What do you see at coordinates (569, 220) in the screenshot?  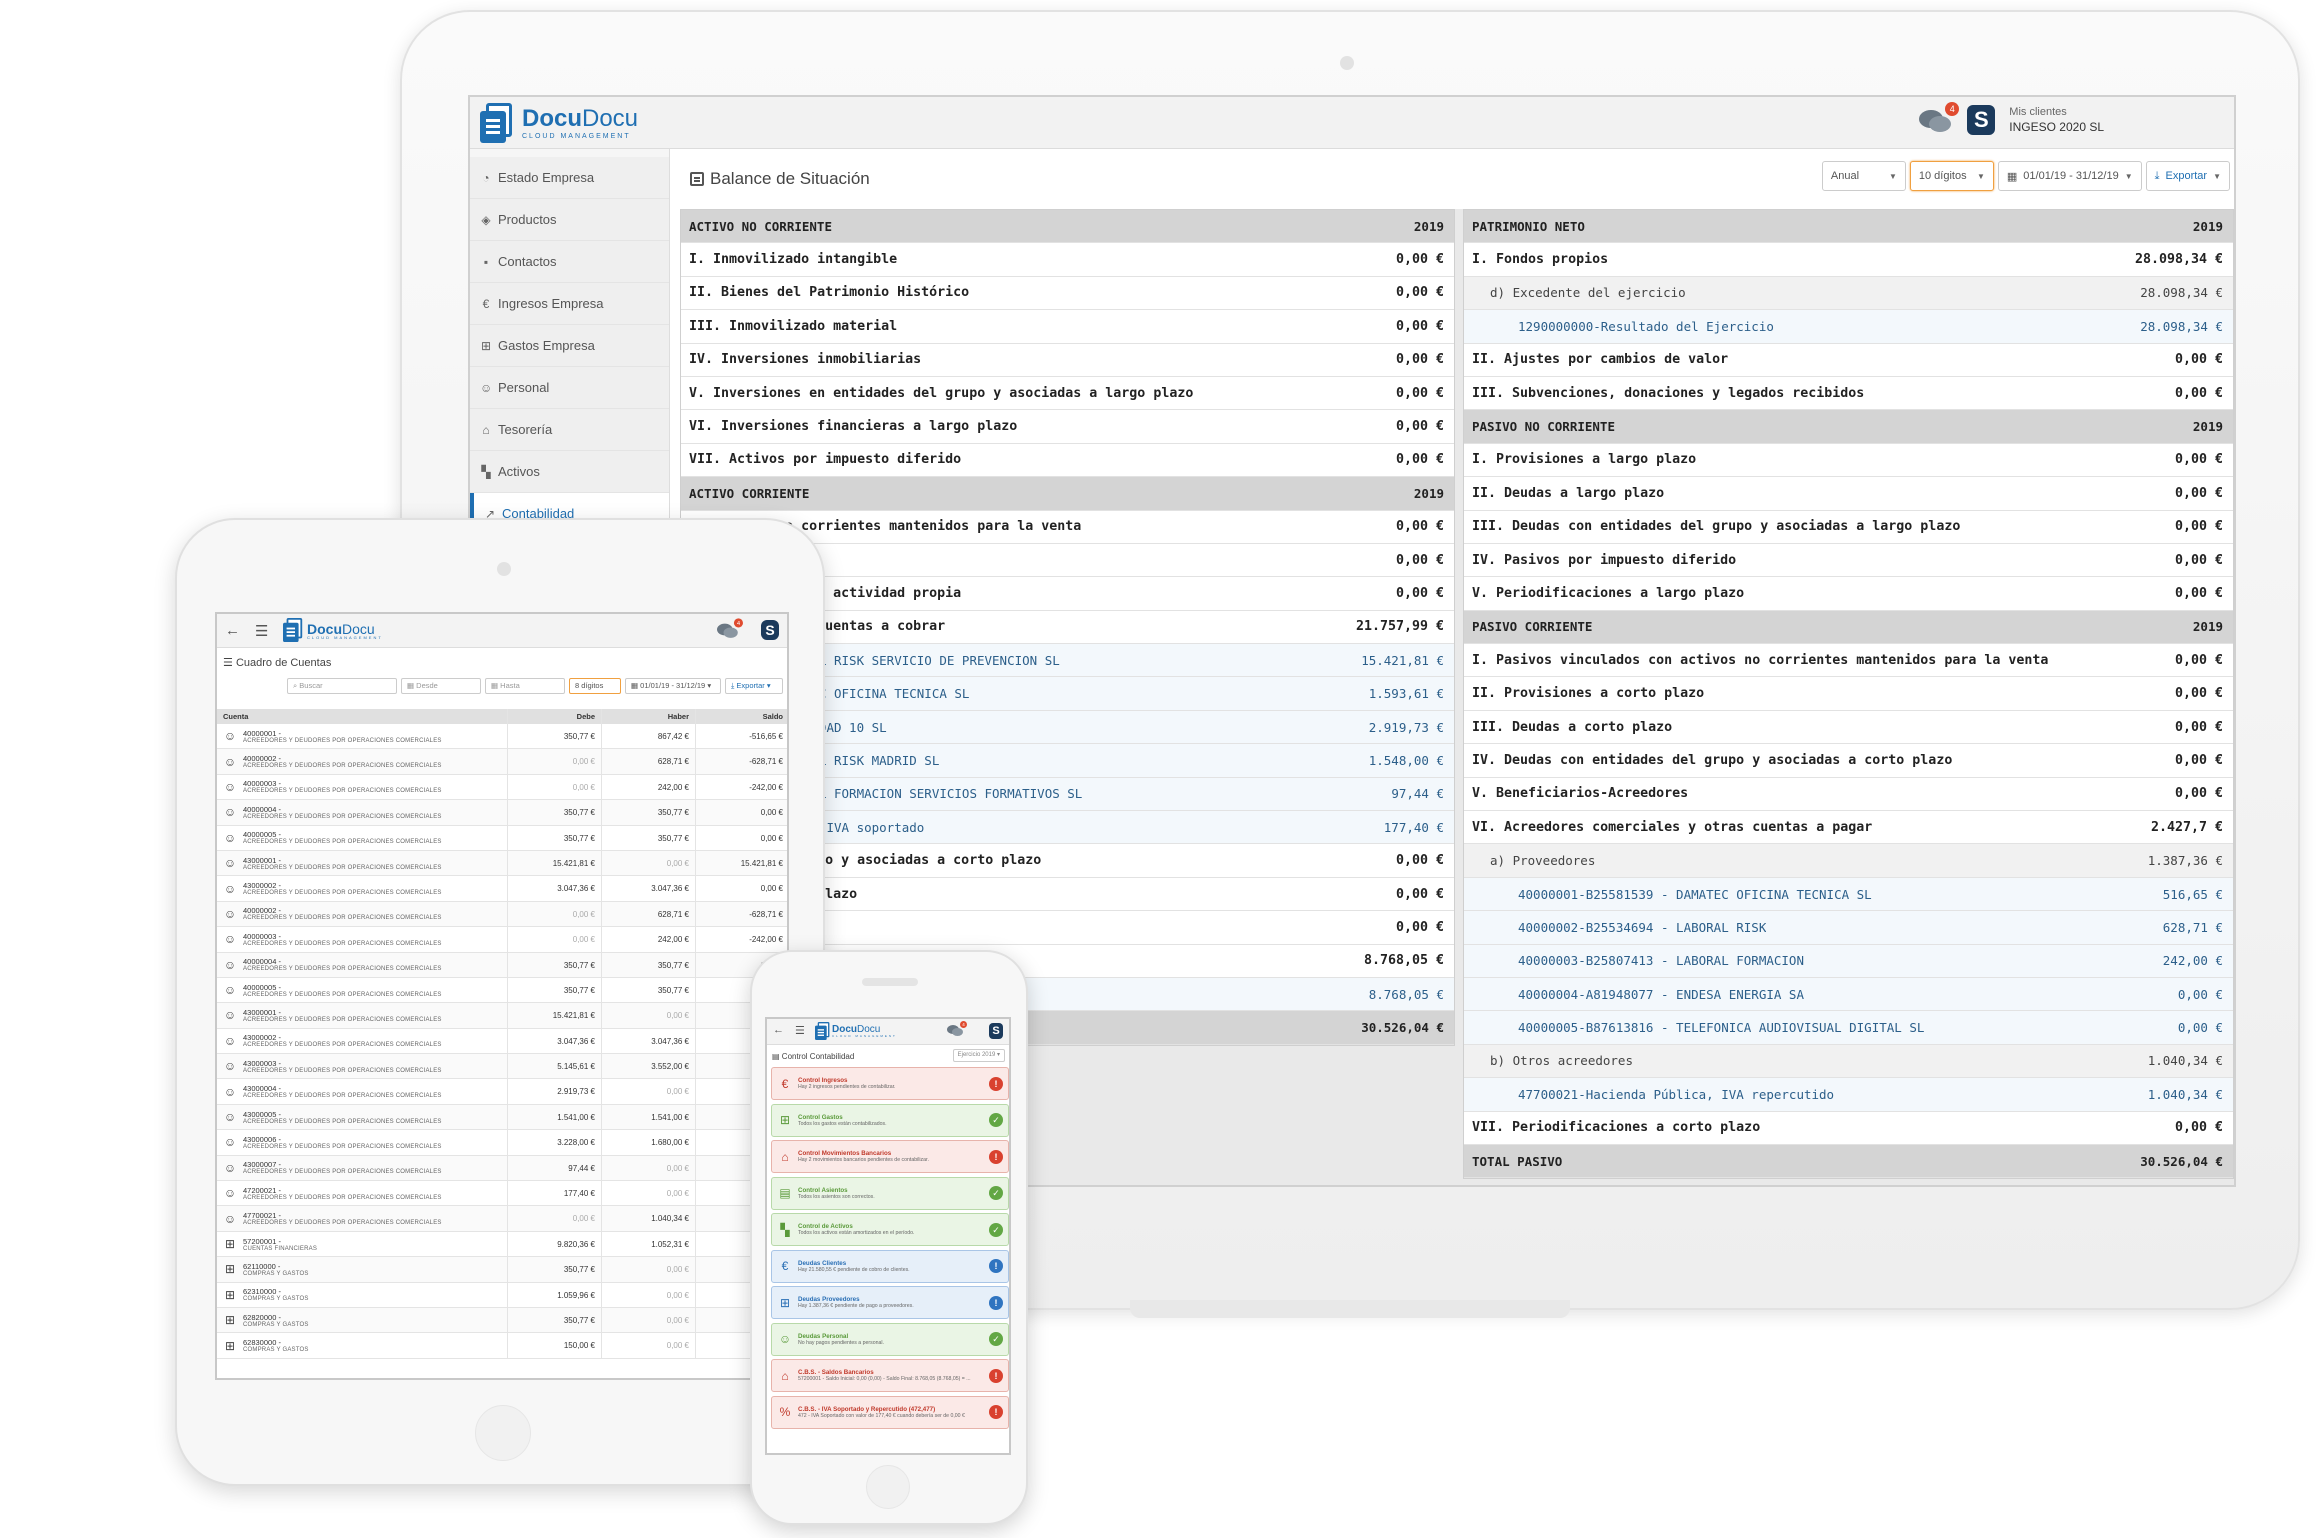 I see `sidebar-item: ◈ Productos` at bounding box center [569, 220].